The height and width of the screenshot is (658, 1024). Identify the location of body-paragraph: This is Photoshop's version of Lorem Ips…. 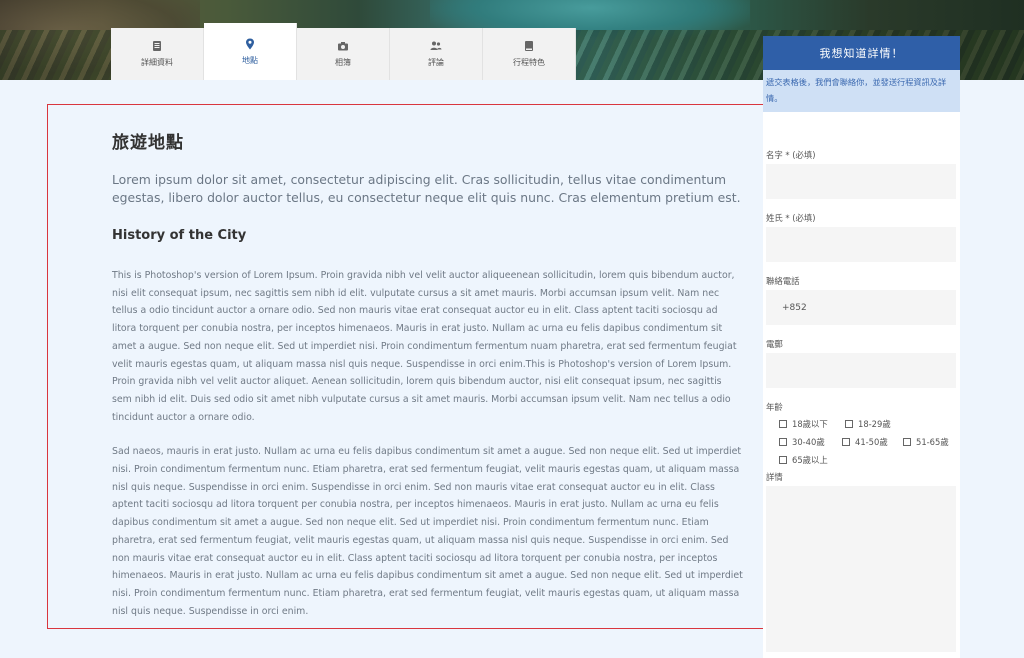
(424, 346).